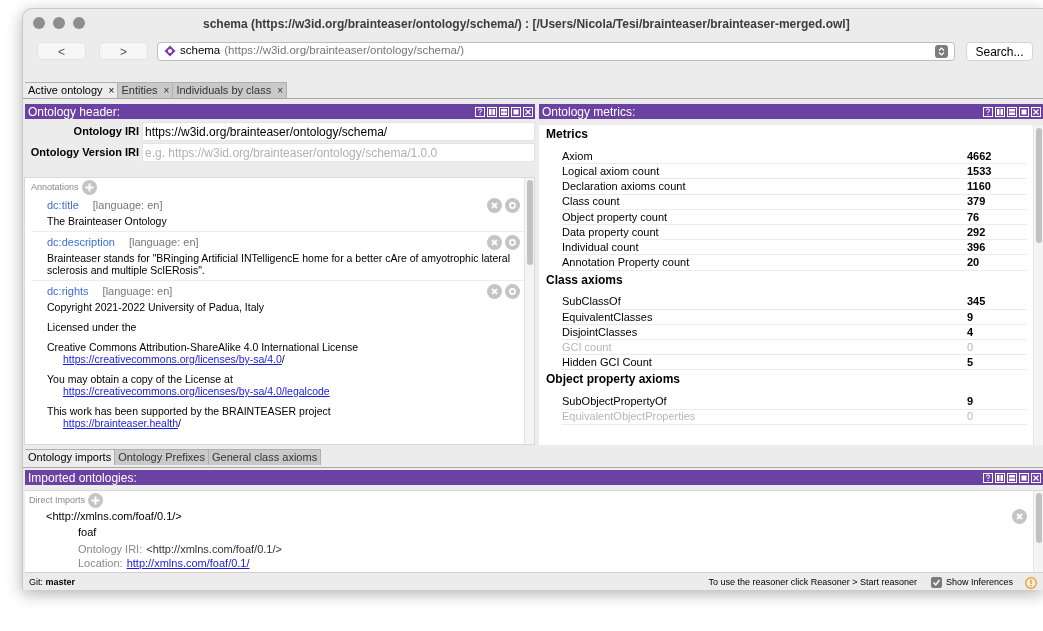  Describe the element at coordinates (279, 264) in the screenshot. I see `annotation-text: Brainteaser stands for "BRinging Artificial INTelligencE home for a better cAre of amyotrophic lateral sclerosis and multiple SclERosis".` at that location.